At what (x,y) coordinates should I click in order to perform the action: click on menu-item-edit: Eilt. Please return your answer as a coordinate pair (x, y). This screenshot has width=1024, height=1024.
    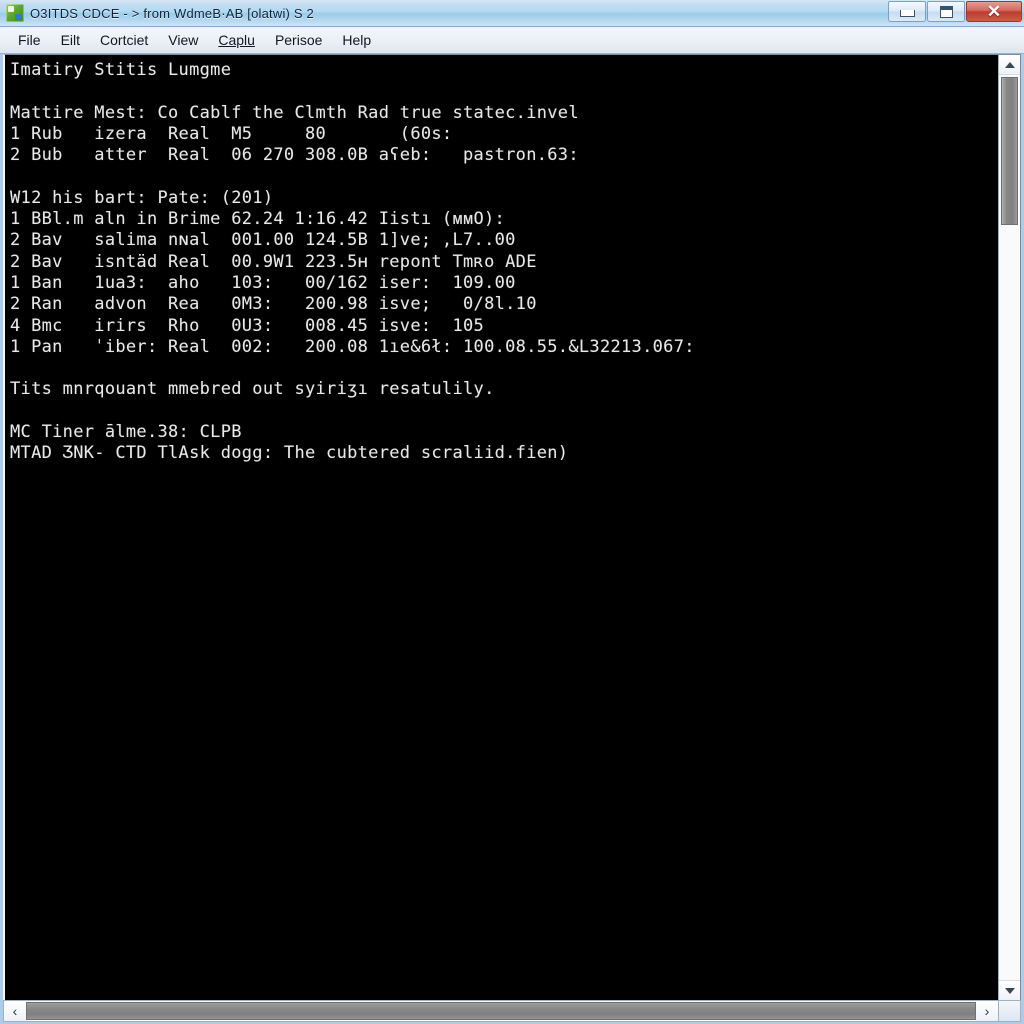
    Looking at the image, I should click on (70, 40).